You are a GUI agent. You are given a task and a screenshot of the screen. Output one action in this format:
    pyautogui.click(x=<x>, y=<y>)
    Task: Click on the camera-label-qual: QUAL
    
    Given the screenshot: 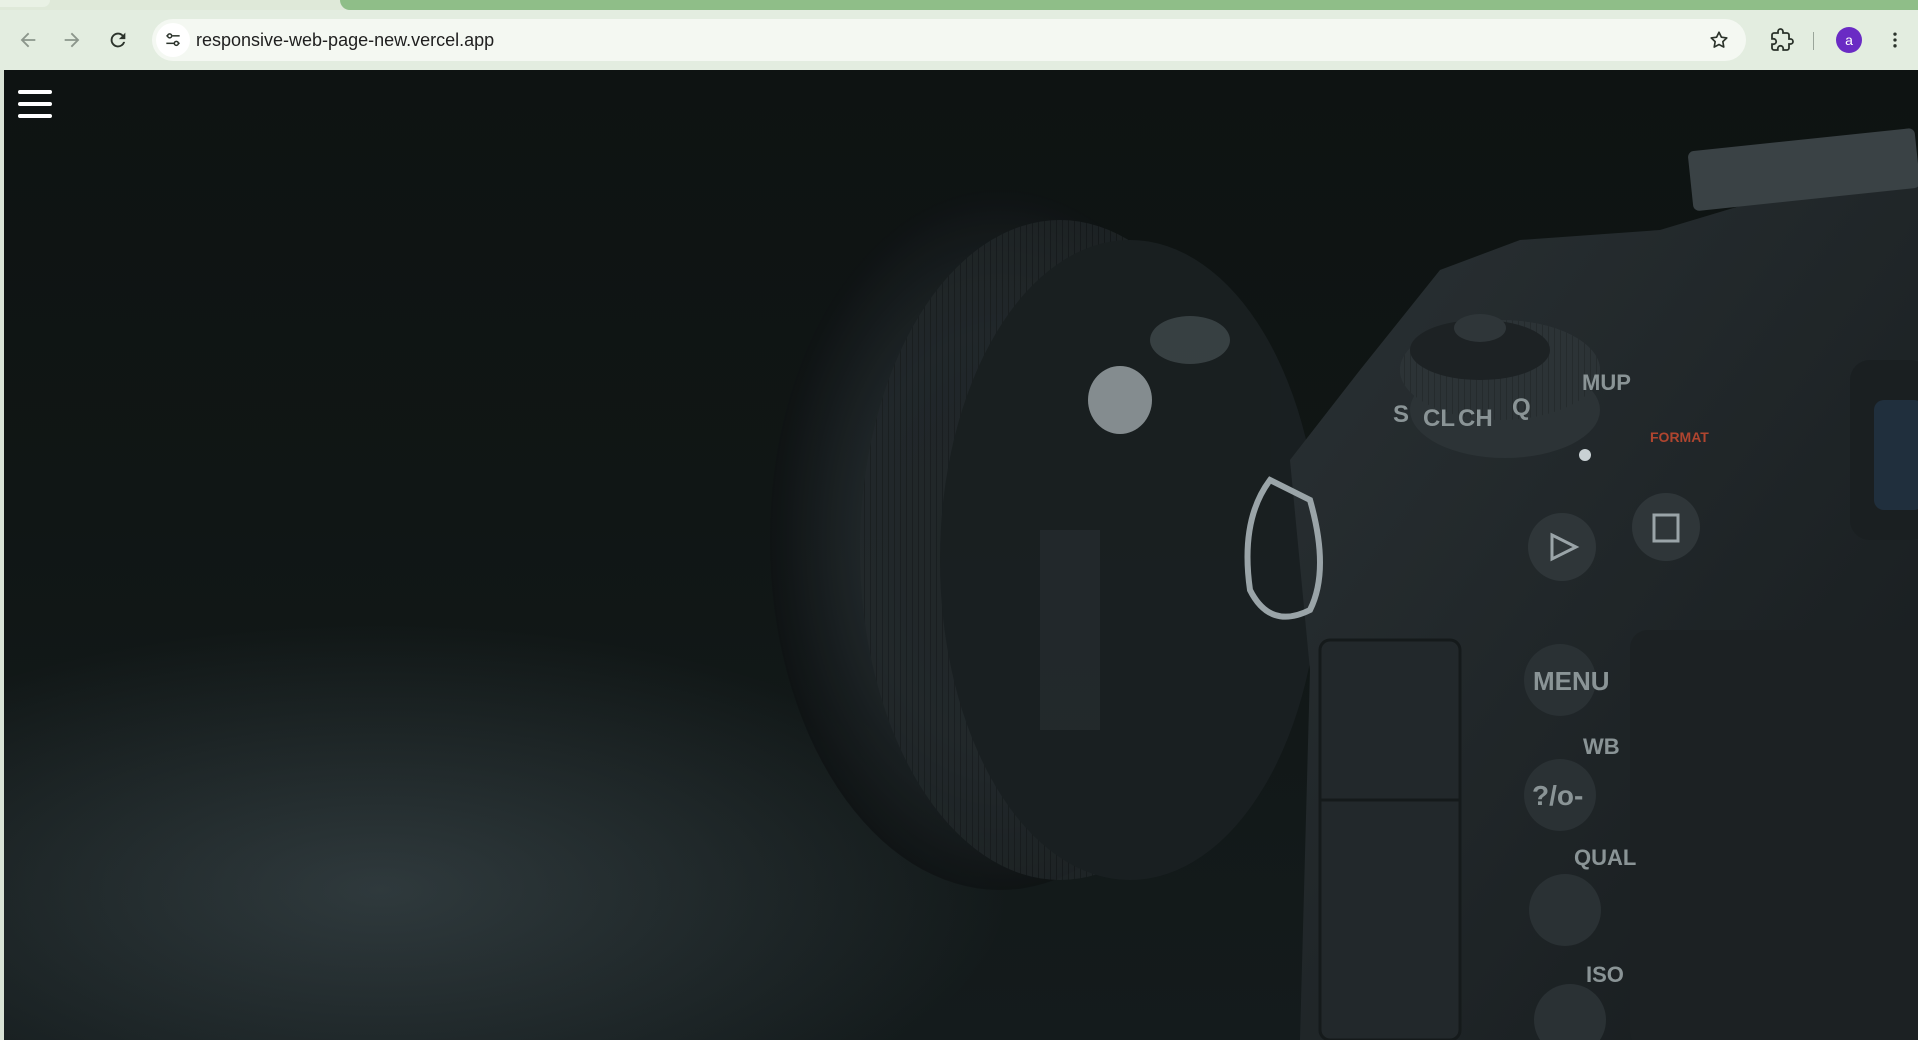 What is the action you would take?
    pyautogui.click(x=1605, y=857)
    